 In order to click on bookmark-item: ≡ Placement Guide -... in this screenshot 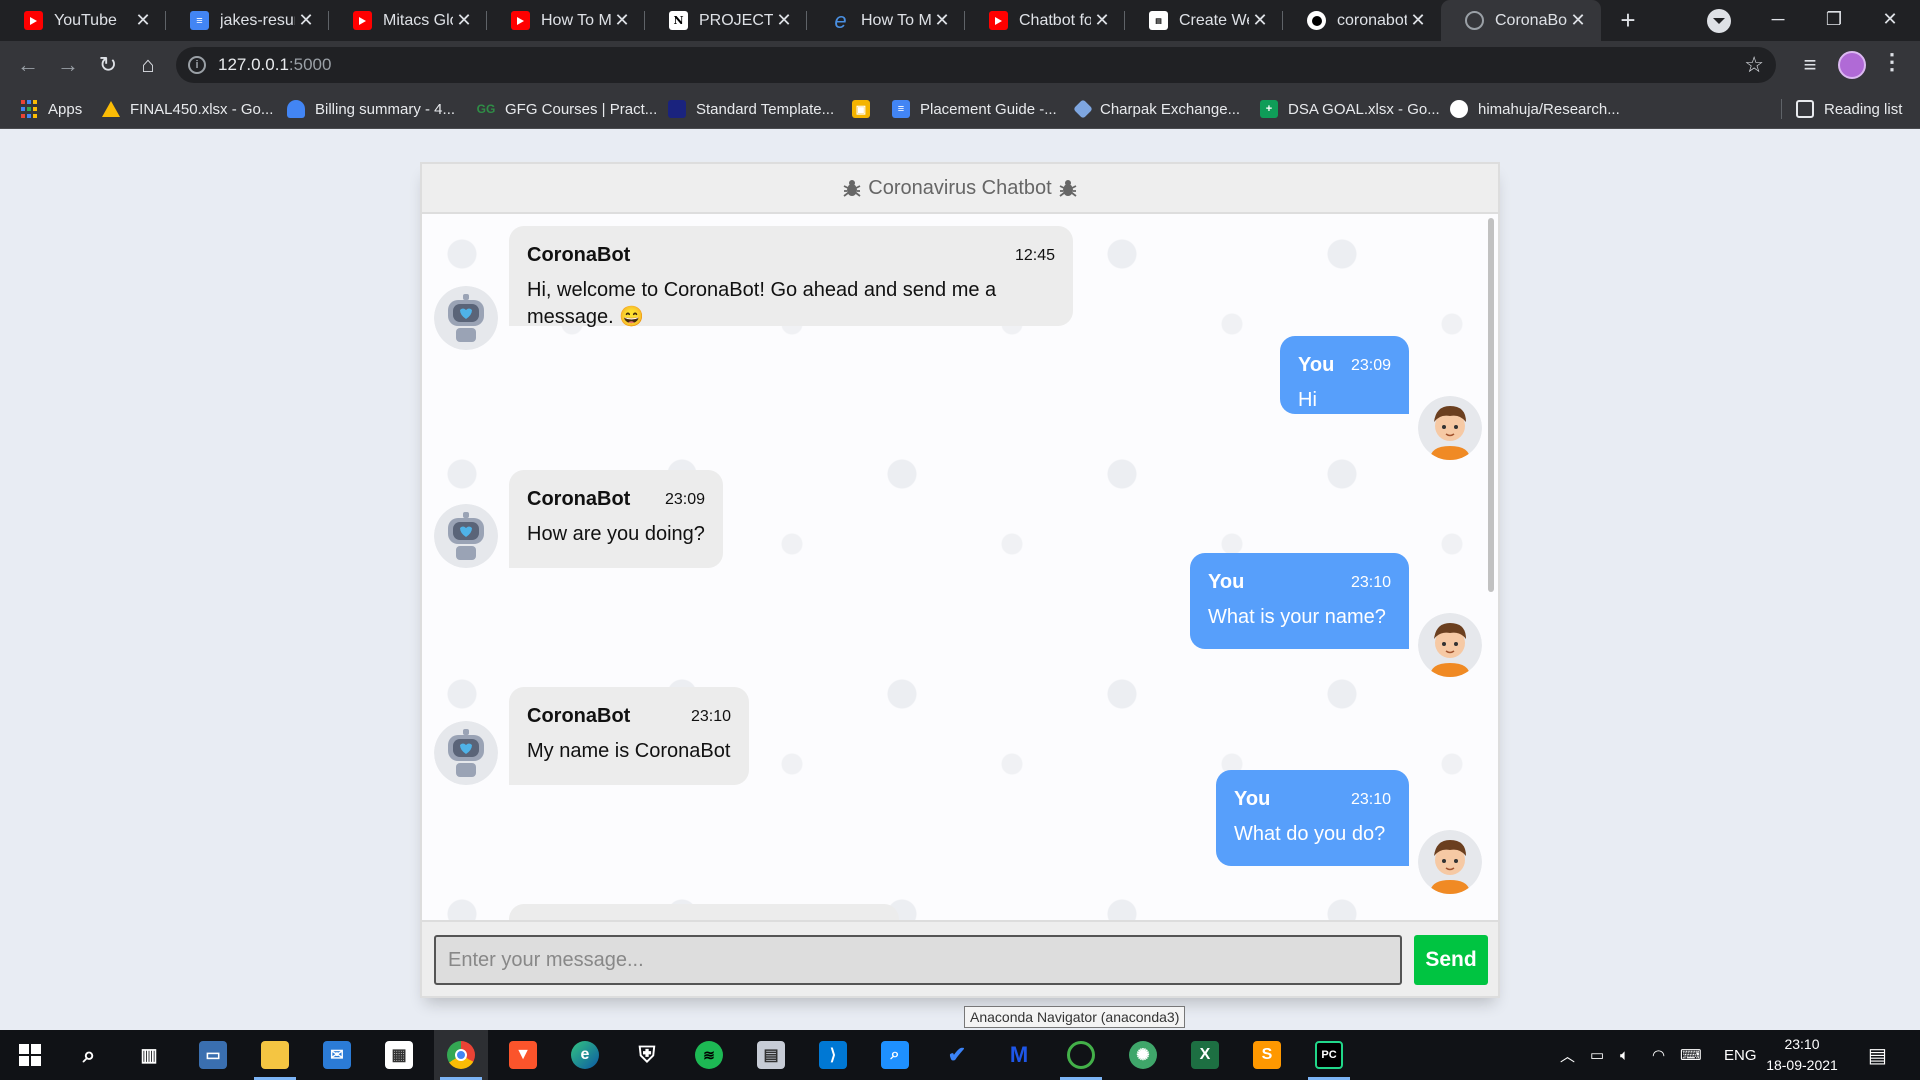, I will do `click(974, 109)`.